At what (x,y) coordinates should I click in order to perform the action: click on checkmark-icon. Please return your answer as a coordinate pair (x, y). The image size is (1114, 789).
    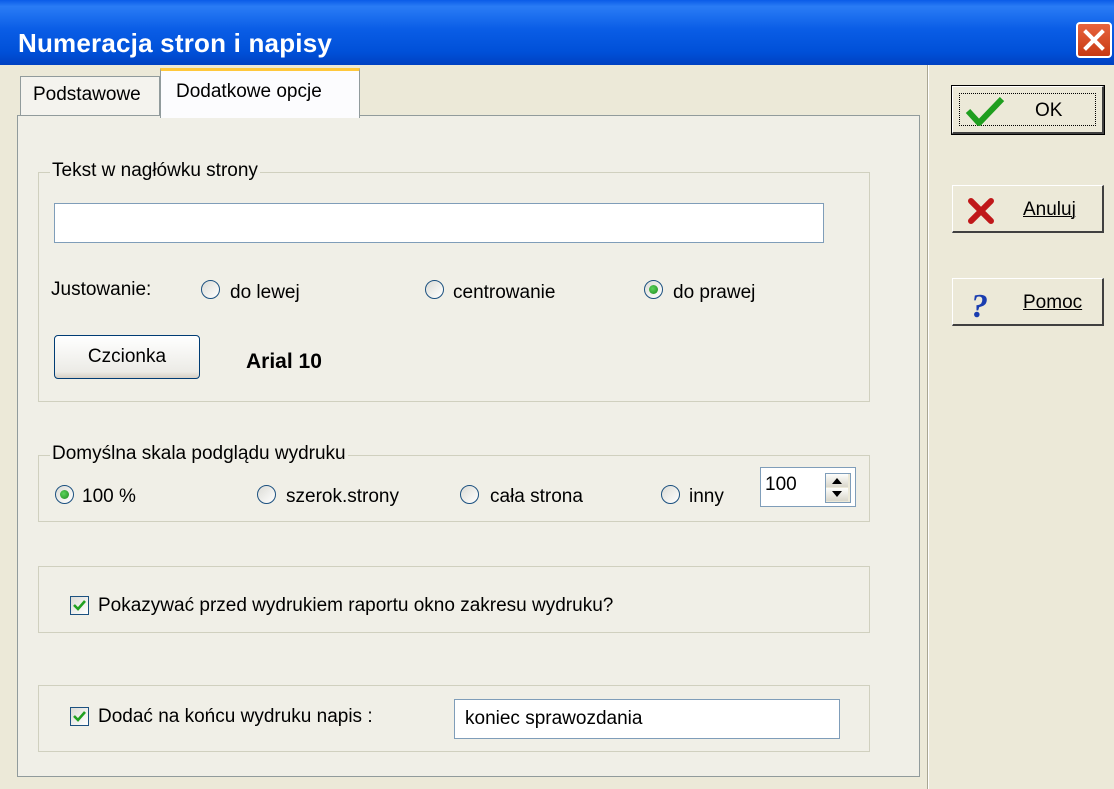
    Looking at the image, I should click on (985, 111).